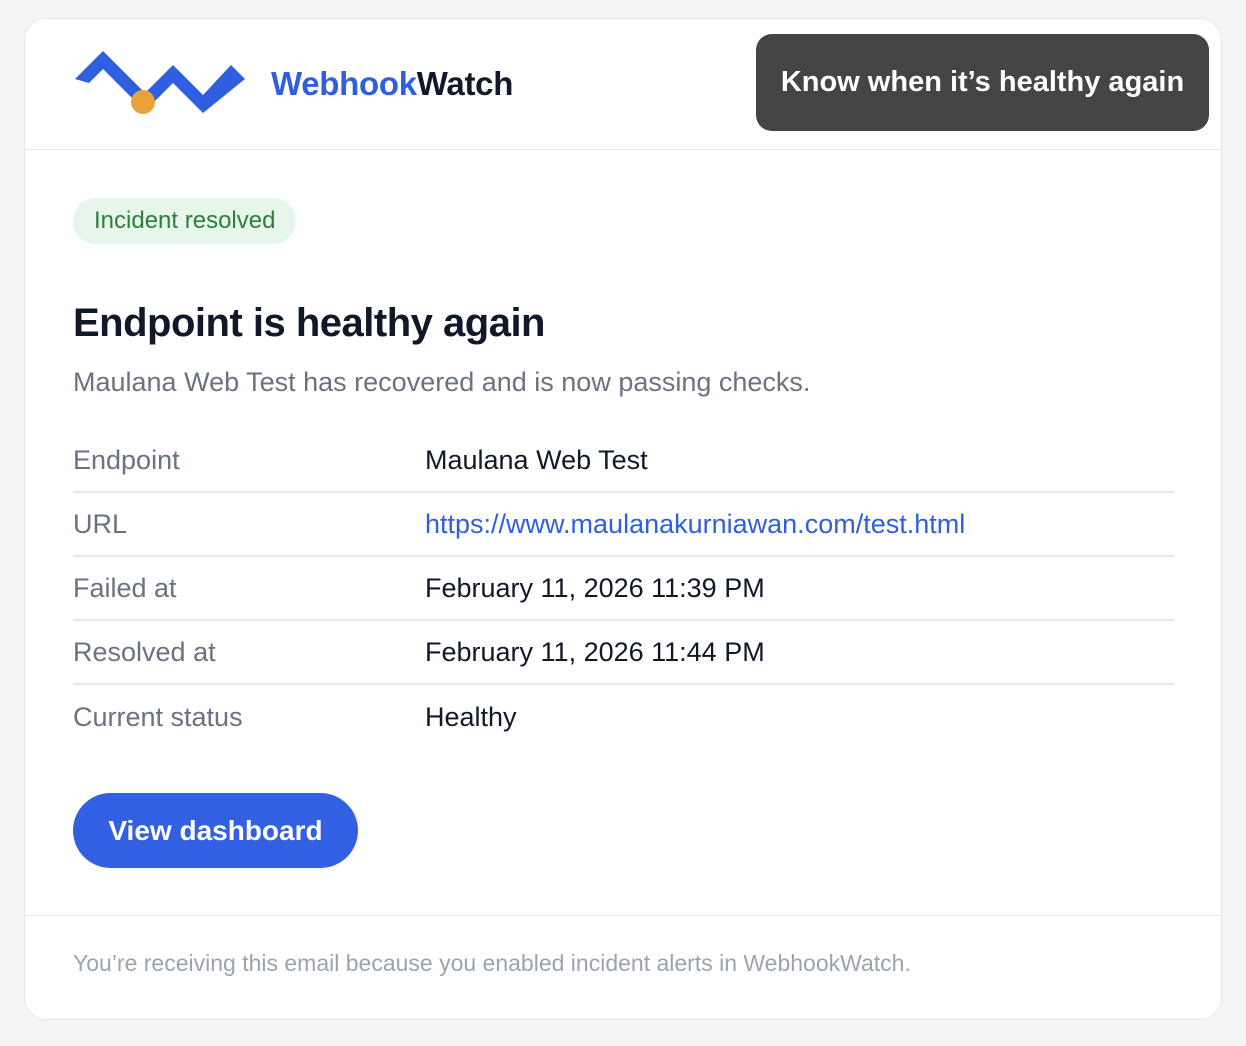 This screenshot has height=1046, width=1246. I want to click on detail-label: URL, so click(100, 523).